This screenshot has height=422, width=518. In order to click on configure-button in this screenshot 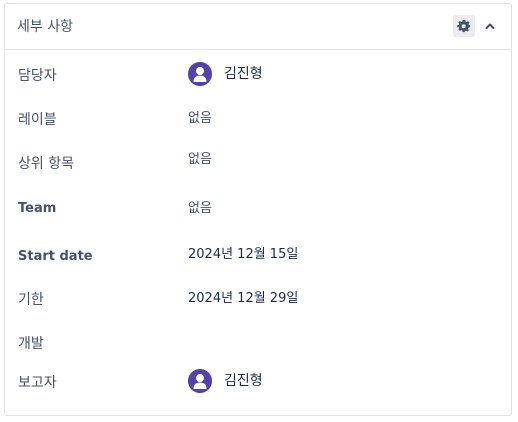, I will do `click(464, 26)`.